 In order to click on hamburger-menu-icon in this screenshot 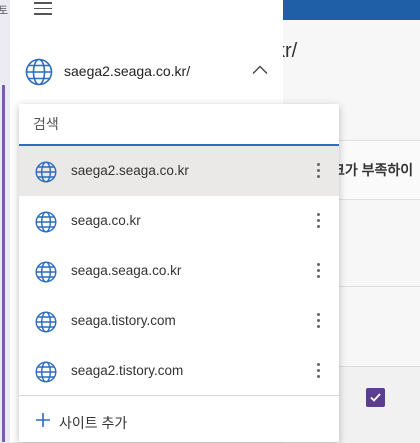, I will do `click(43, 8)`.